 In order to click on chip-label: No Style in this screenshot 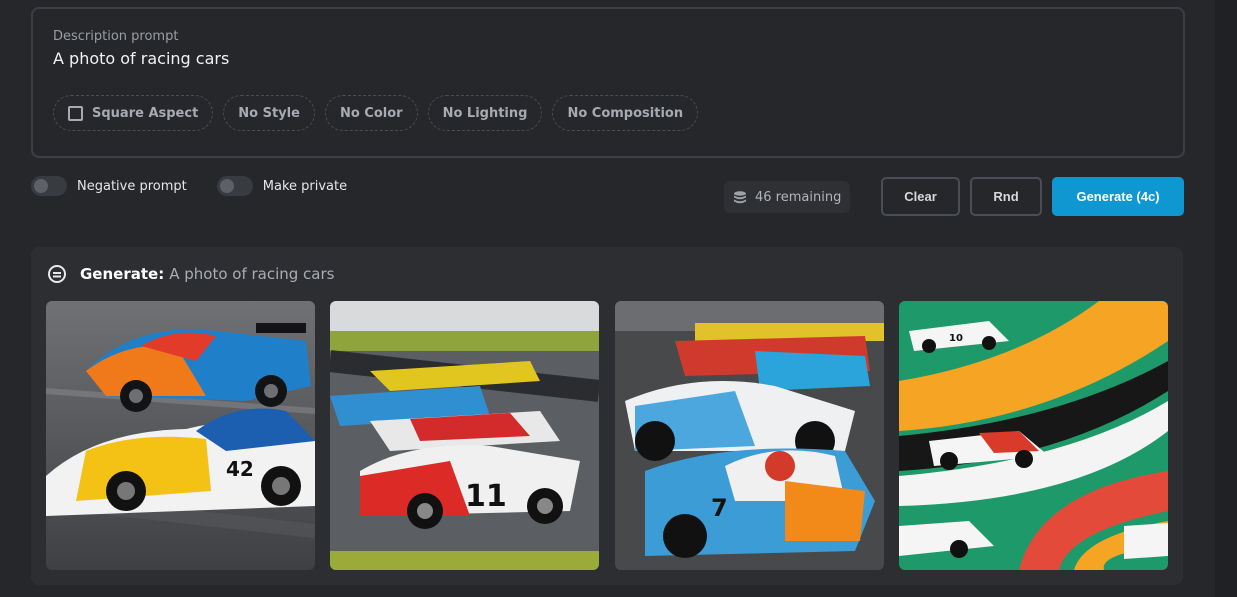, I will do `click(269, 113)`.